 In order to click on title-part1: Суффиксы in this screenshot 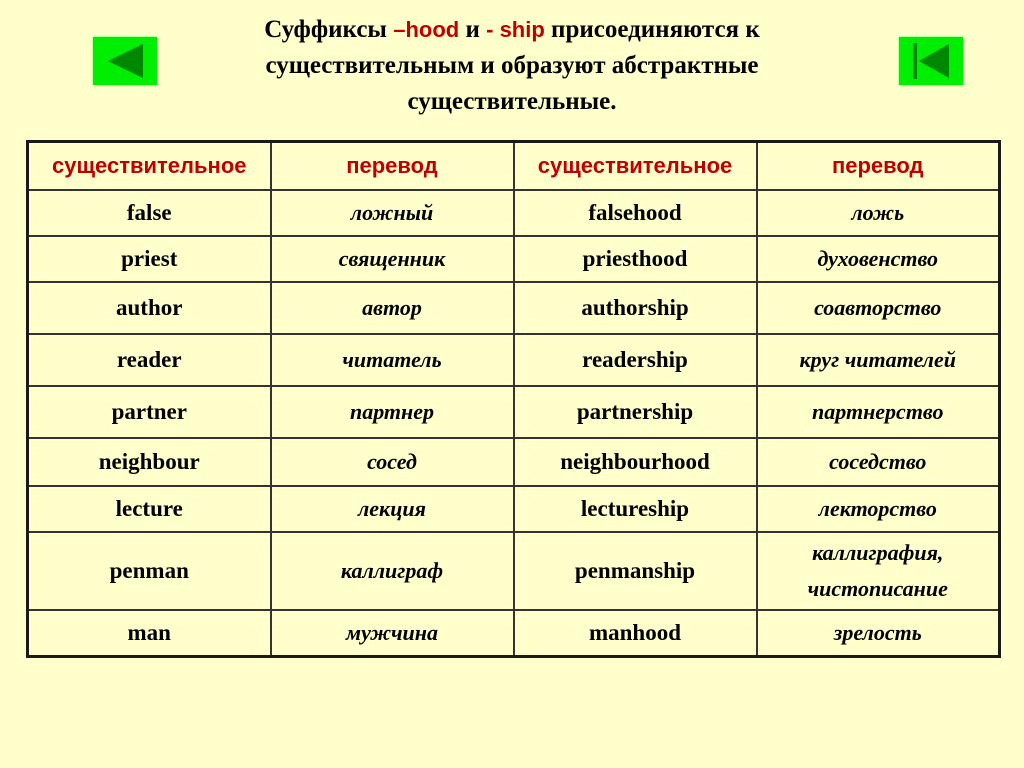, I will do `click(329, 29)`.